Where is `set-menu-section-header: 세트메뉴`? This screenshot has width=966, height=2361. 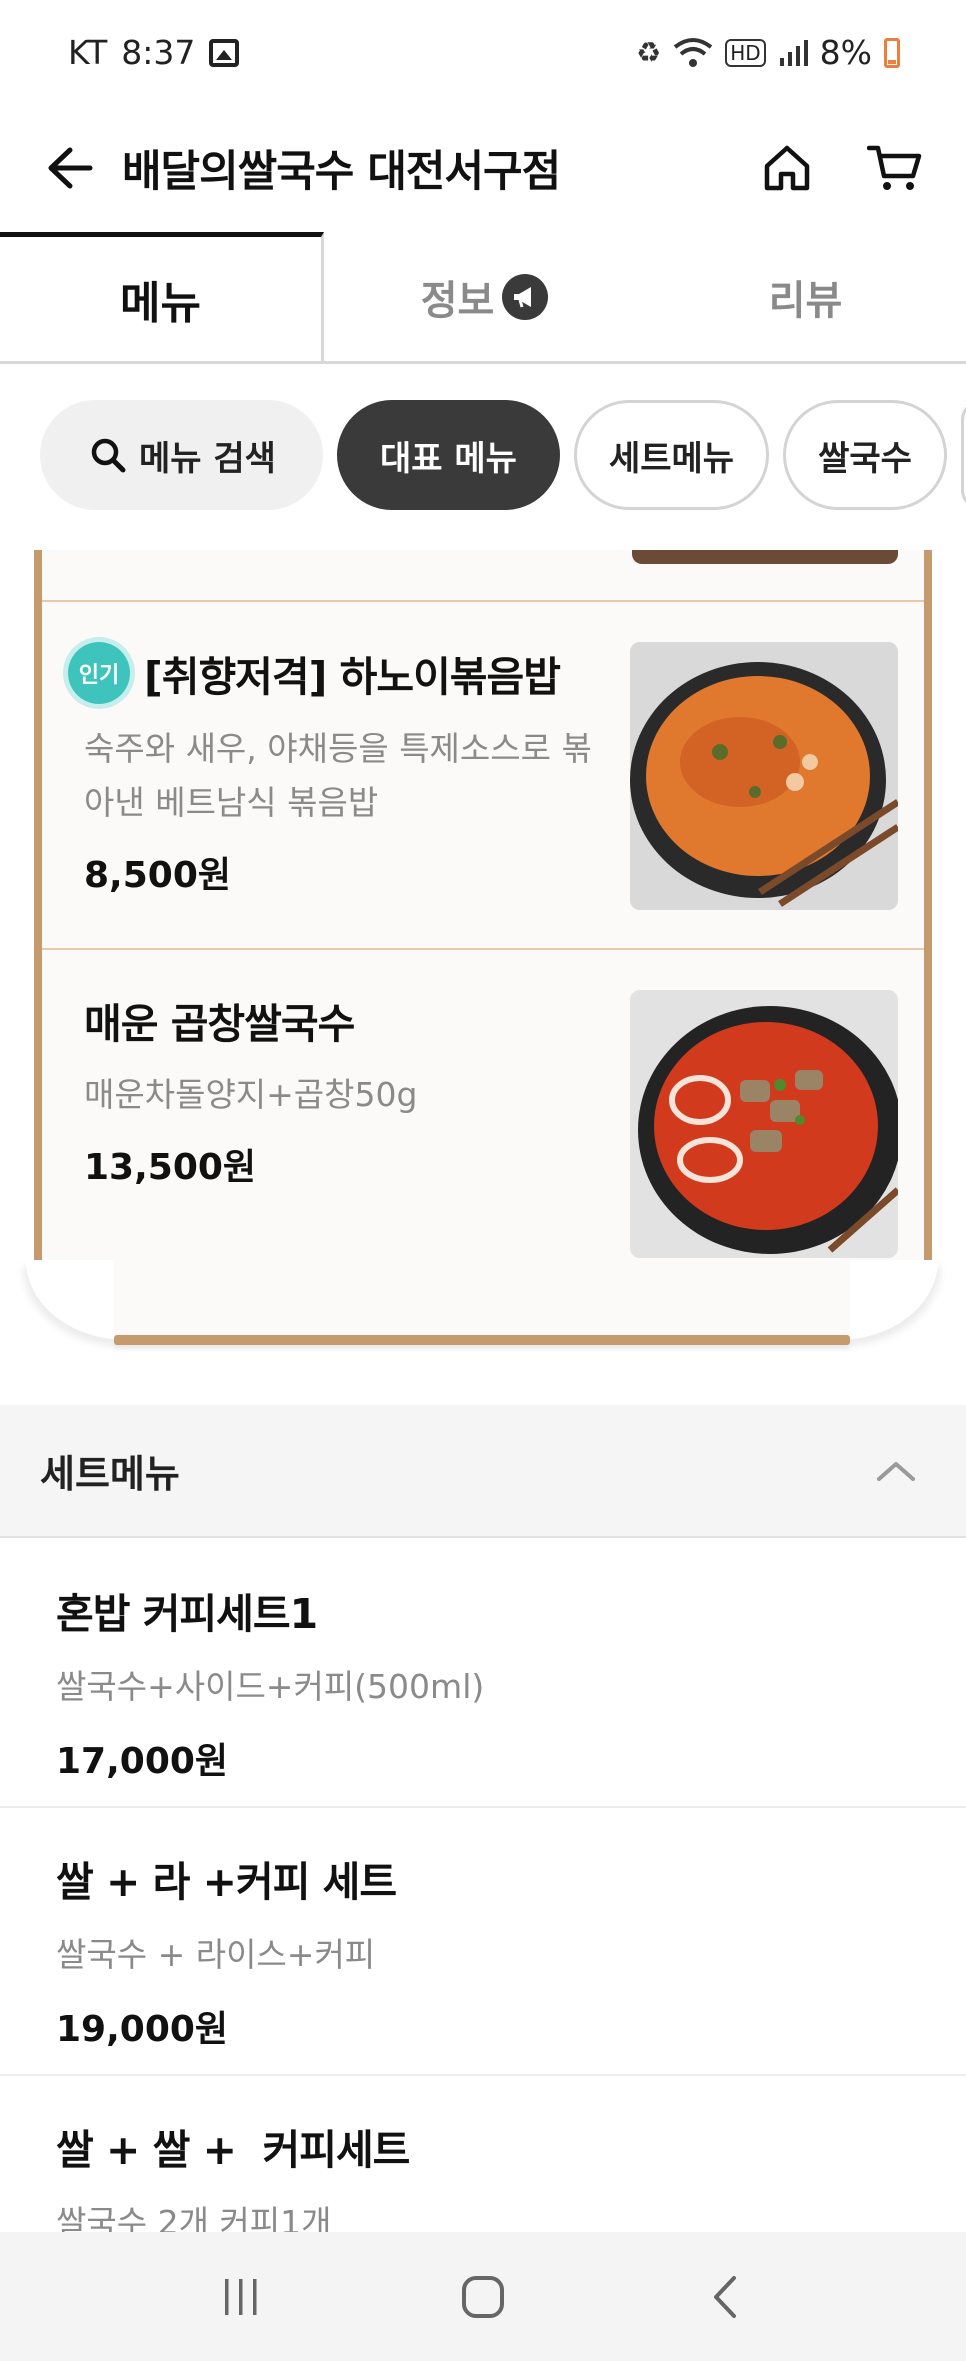
set-menu-section-header: 세트메뉴 is located at coordinates (483, 1471).